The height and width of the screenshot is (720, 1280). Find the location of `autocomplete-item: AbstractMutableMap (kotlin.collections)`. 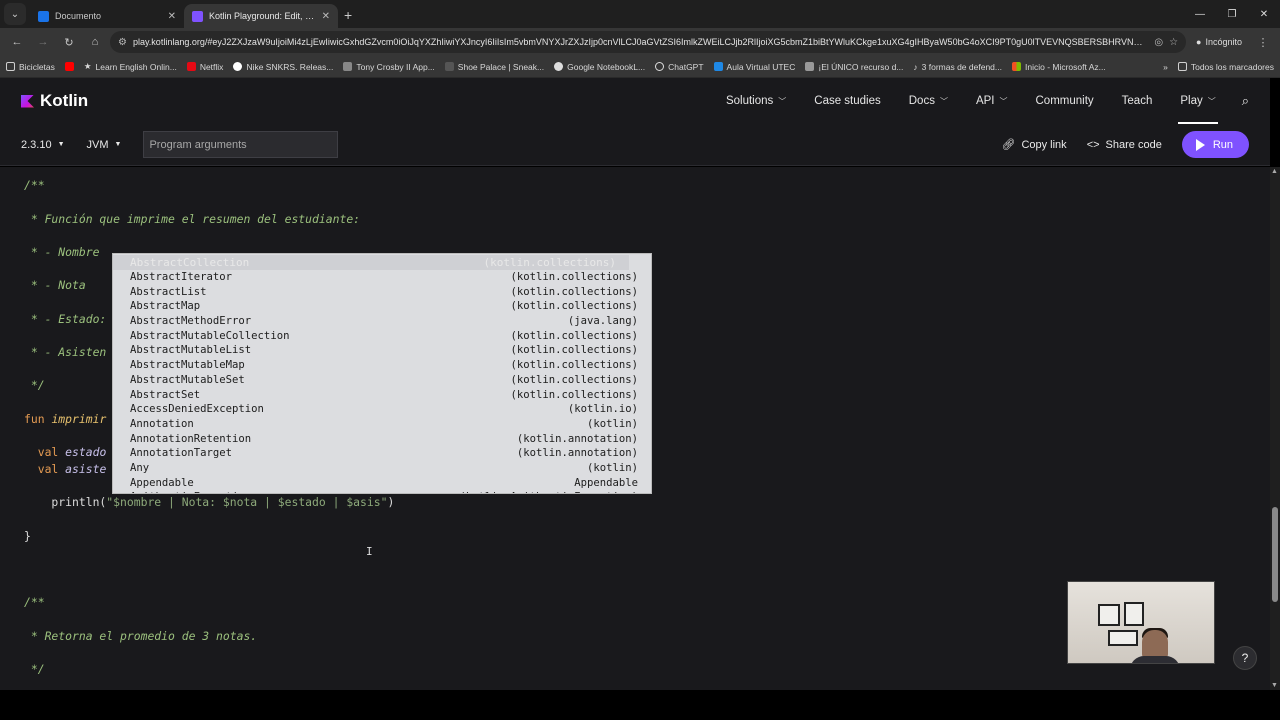

autocomplete-item: AbstractMutableMap (kotlin.collections) is located at coordinates (382, 365).